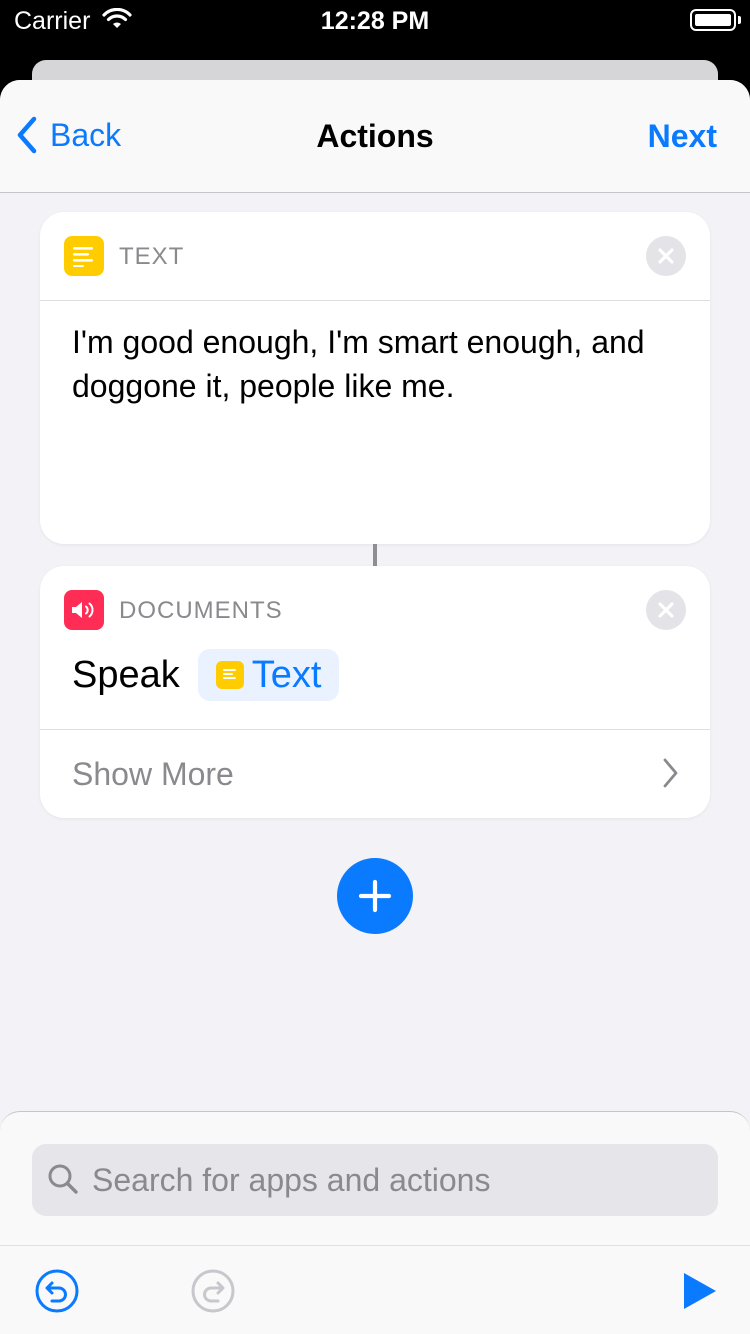 The height and width of the screenshot is (1334, 750). What do you see at coordinates (682, 136) in the screenshot?
I see `next-button: Next` at bounding box center [682, 136].